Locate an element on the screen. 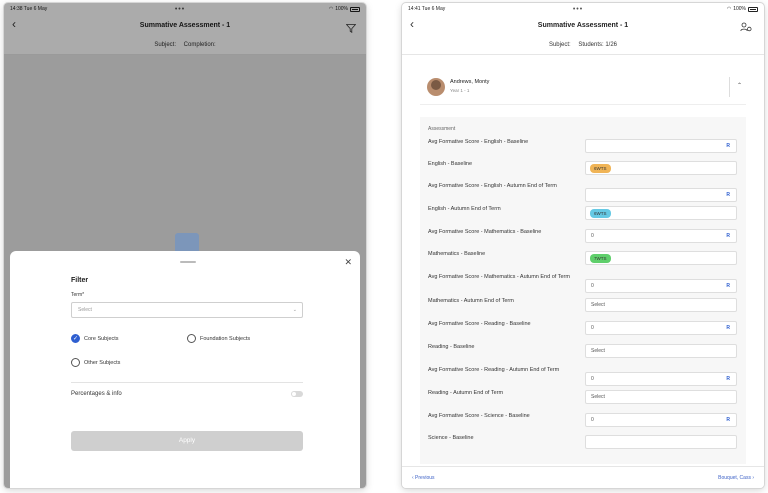 Image resolution: width=768 pixels, height=493 pixels. status-time: 14:41 Tue 6 May is located at coordinates (427, 9).